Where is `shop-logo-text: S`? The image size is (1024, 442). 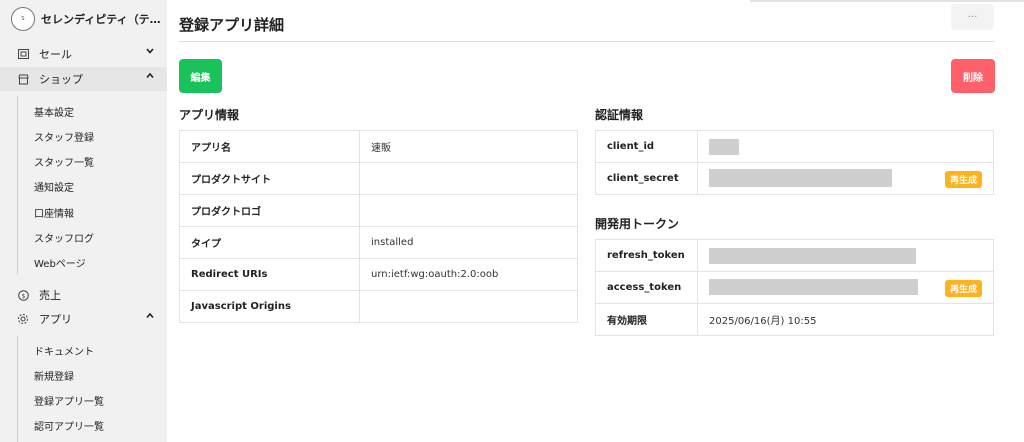 shop-logo-text: S is located at coordinates (23, 19).